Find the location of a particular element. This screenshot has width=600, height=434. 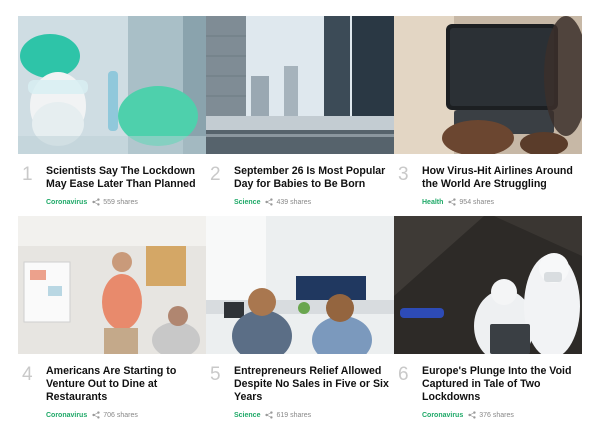

article-thumbnail-hazmat is located at coordinates (488, 285).